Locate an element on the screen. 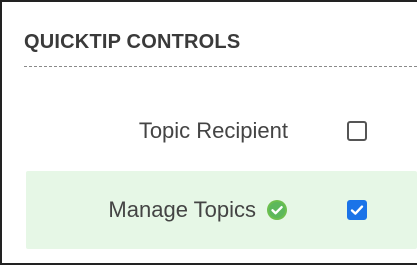  section-header: QUICKTIP CONTROLS is located at coordinates (220, 48).